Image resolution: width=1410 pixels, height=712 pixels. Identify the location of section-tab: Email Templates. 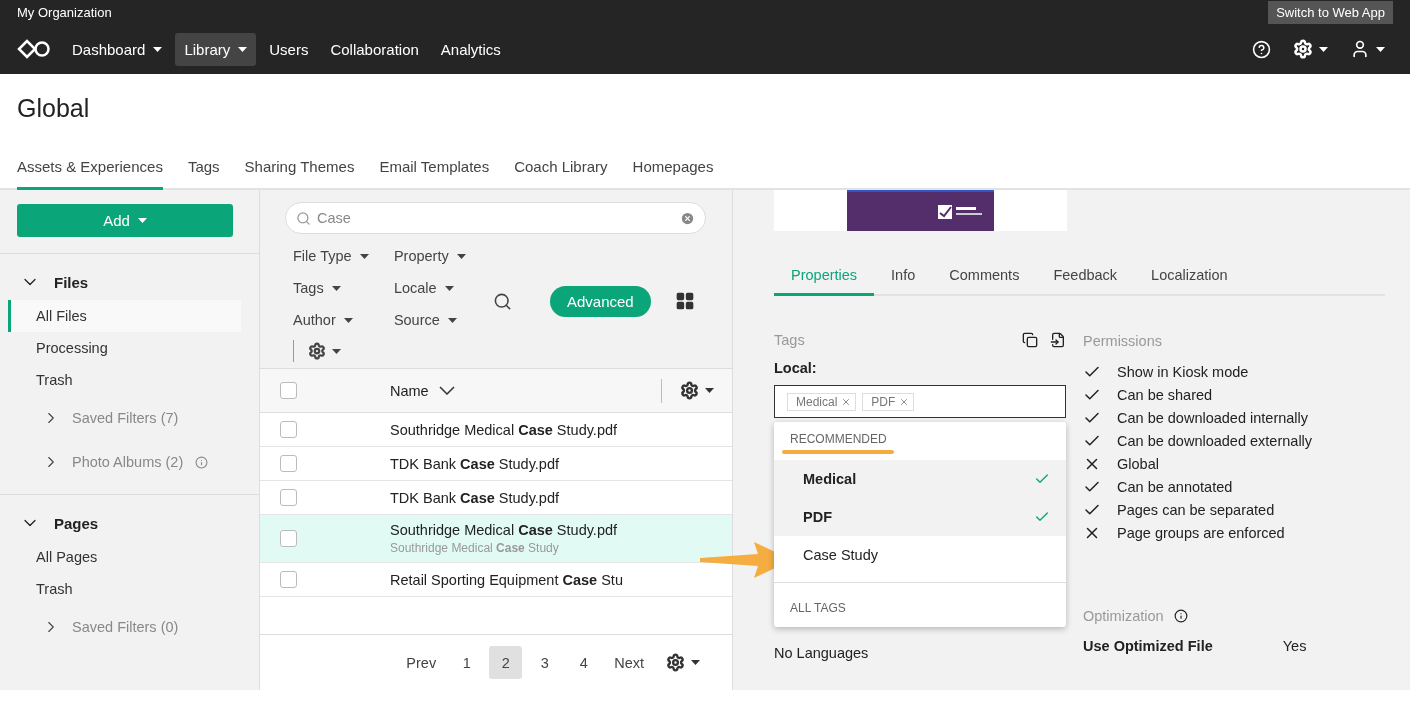
(434, 174).